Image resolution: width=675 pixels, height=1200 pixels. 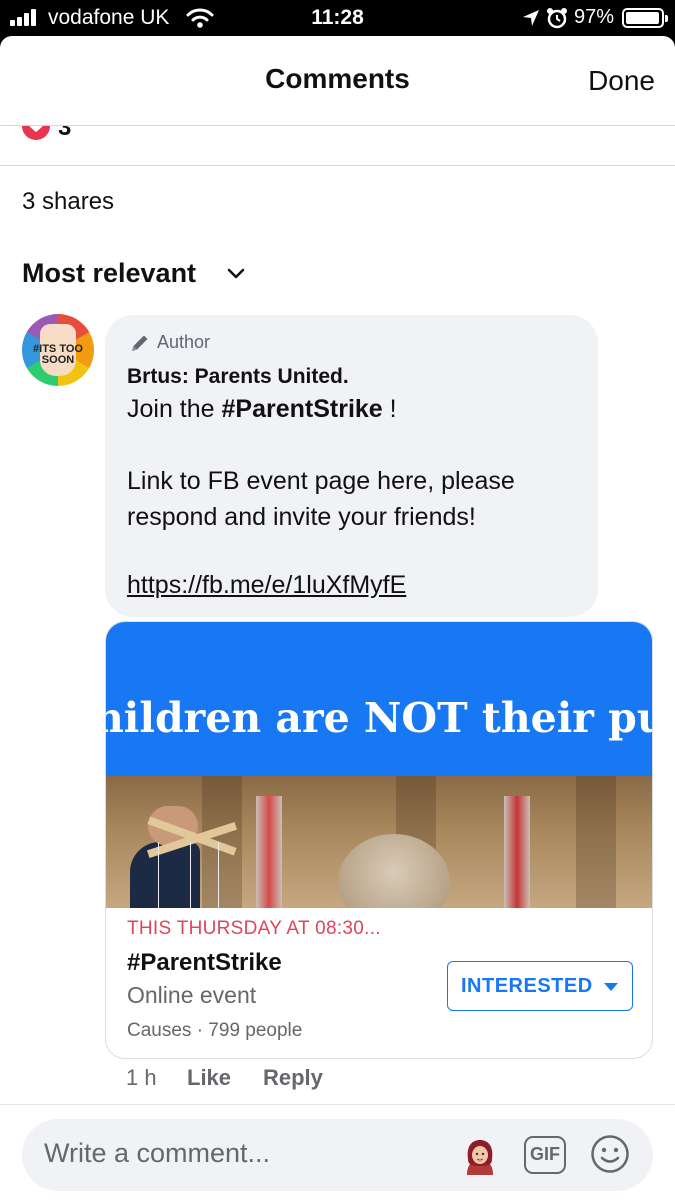 What do you see at coordinates (557, 18) in the screenshot?
I see `alarm-icon` at bounding box center [557, 18].